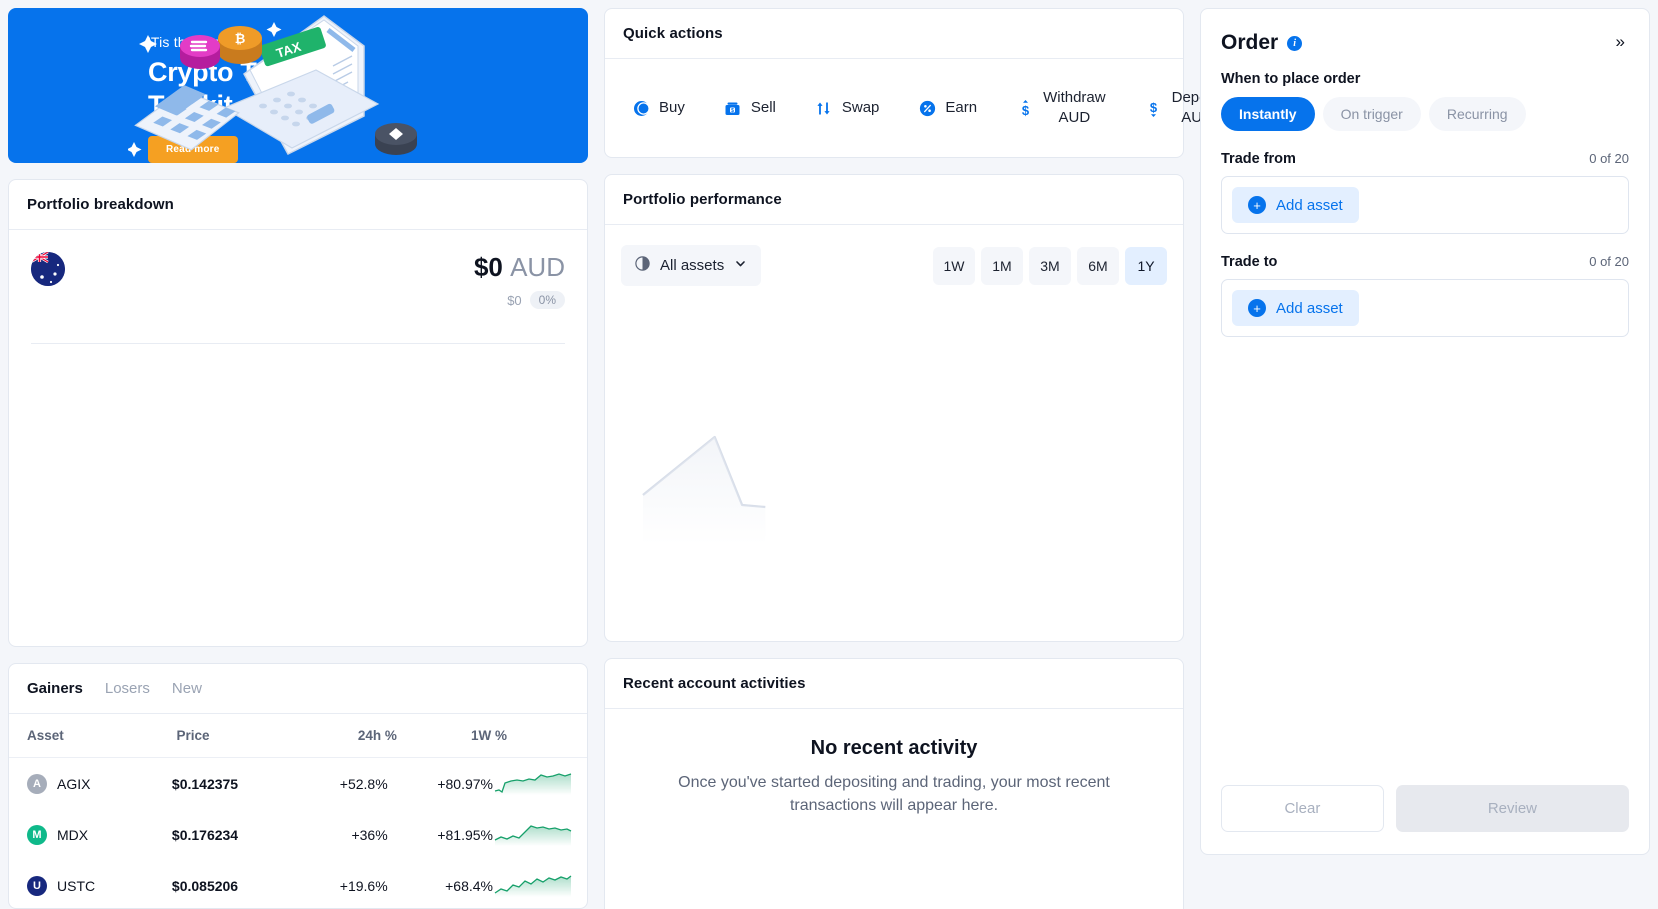 This screenshot has height=909, width=1658. I want to click on column-sparkline, so click(547, 736).